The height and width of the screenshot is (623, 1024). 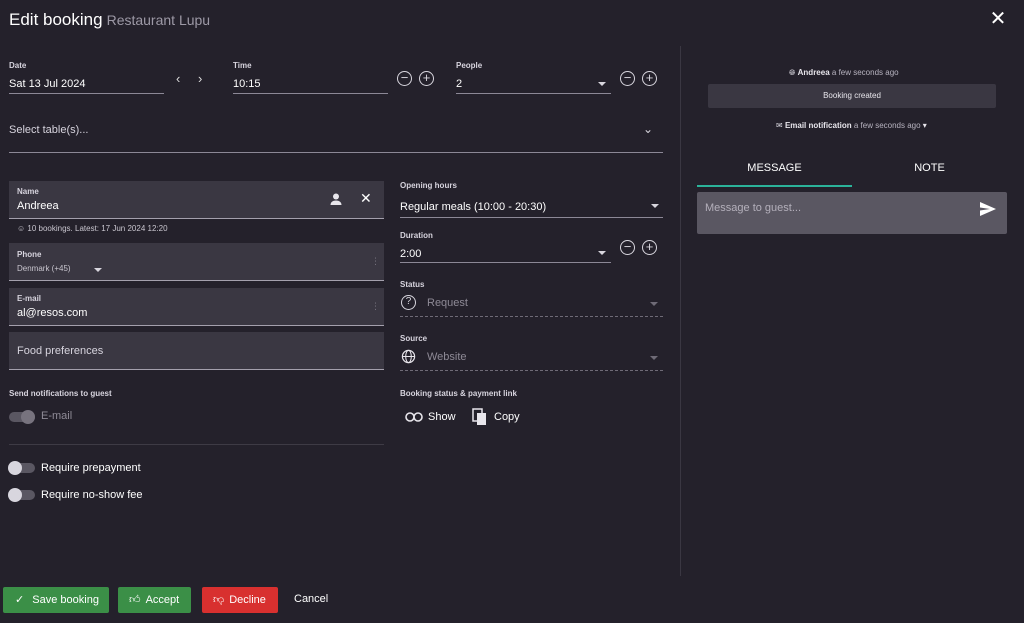 I want to click on time-increase-icon: +, so click(x=426, y=78).